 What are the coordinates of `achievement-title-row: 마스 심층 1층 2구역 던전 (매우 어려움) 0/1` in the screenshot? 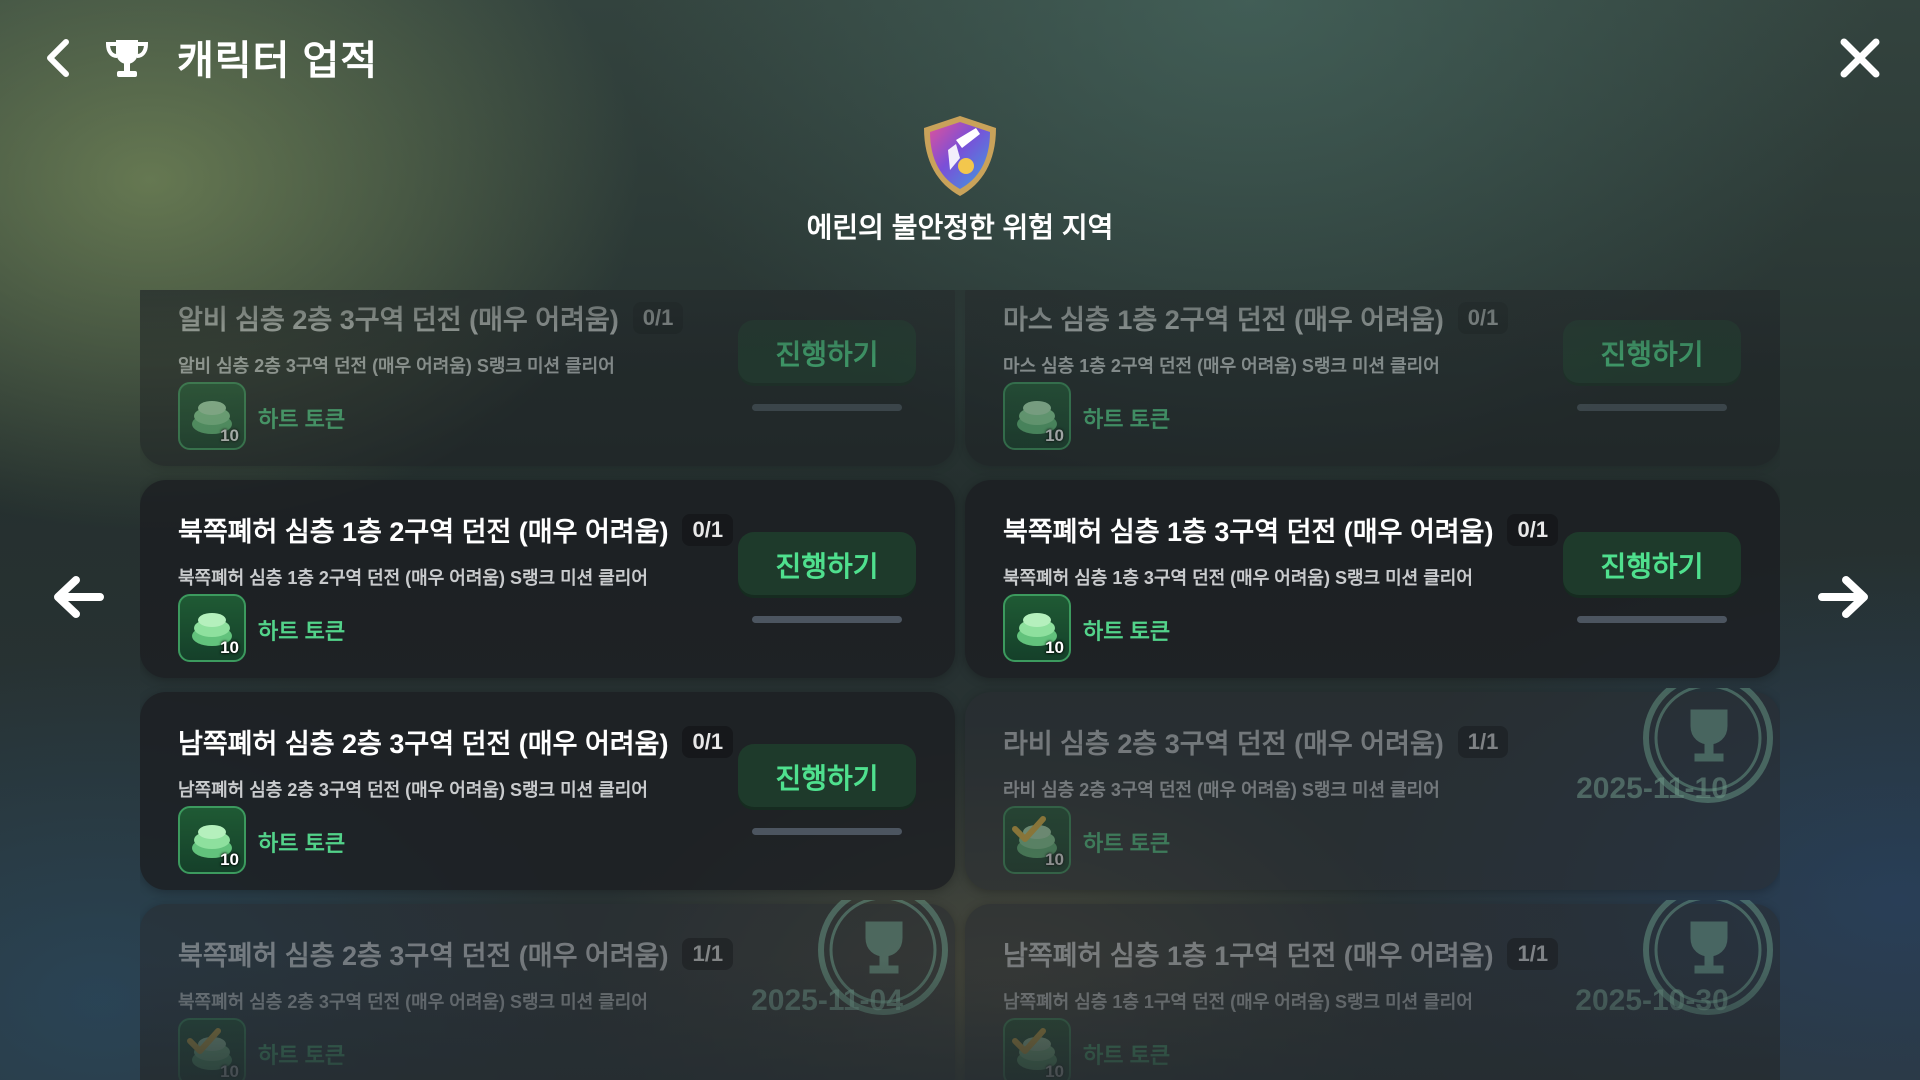 It's located at (1256, 317).